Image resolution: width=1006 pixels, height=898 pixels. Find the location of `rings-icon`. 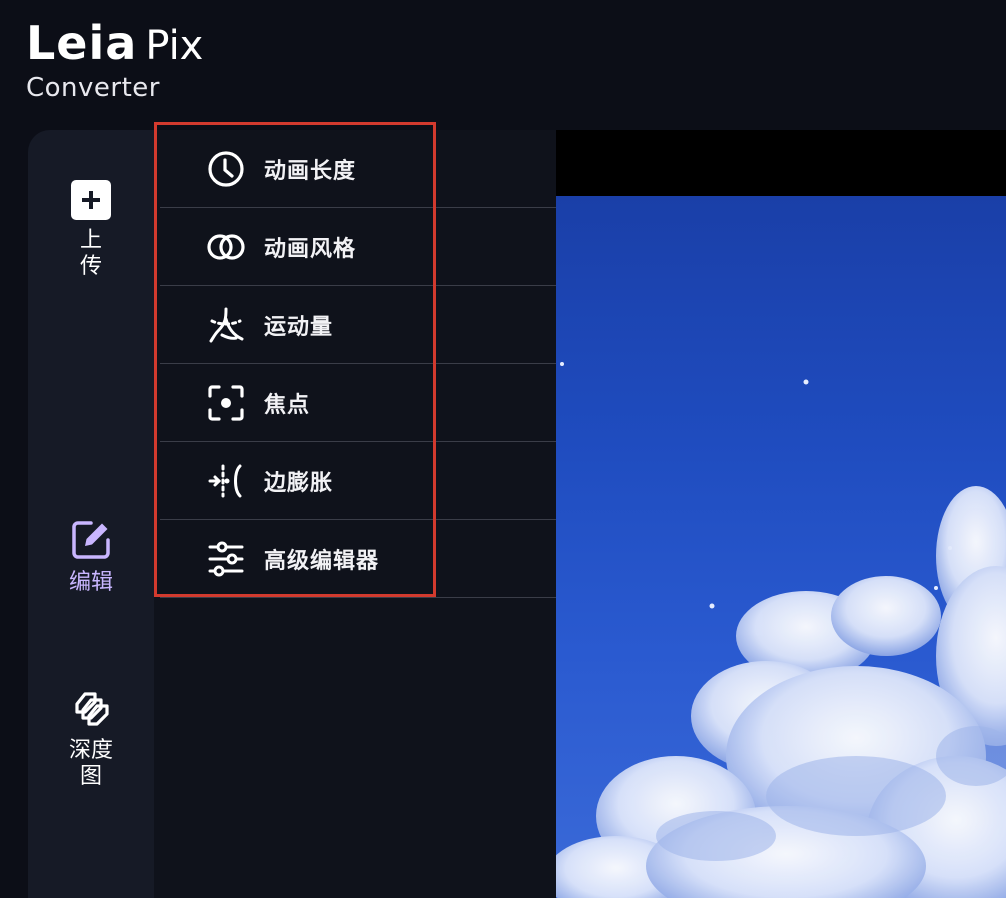

rings-icon is located at coordinates (226, 247).